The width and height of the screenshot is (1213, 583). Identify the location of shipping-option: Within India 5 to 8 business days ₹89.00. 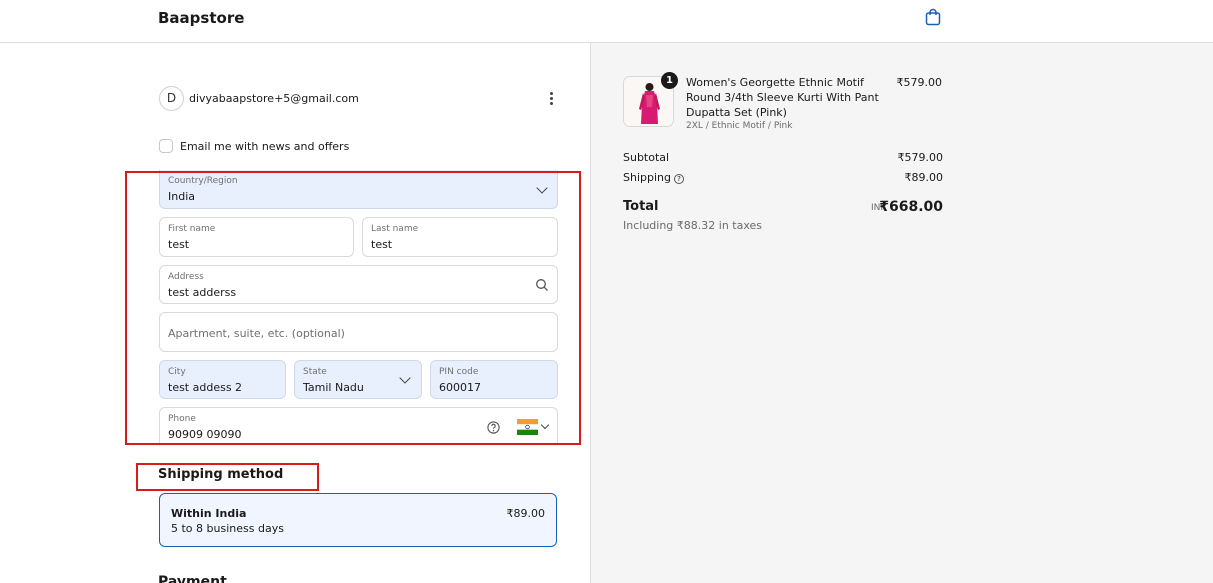
(358, 520).